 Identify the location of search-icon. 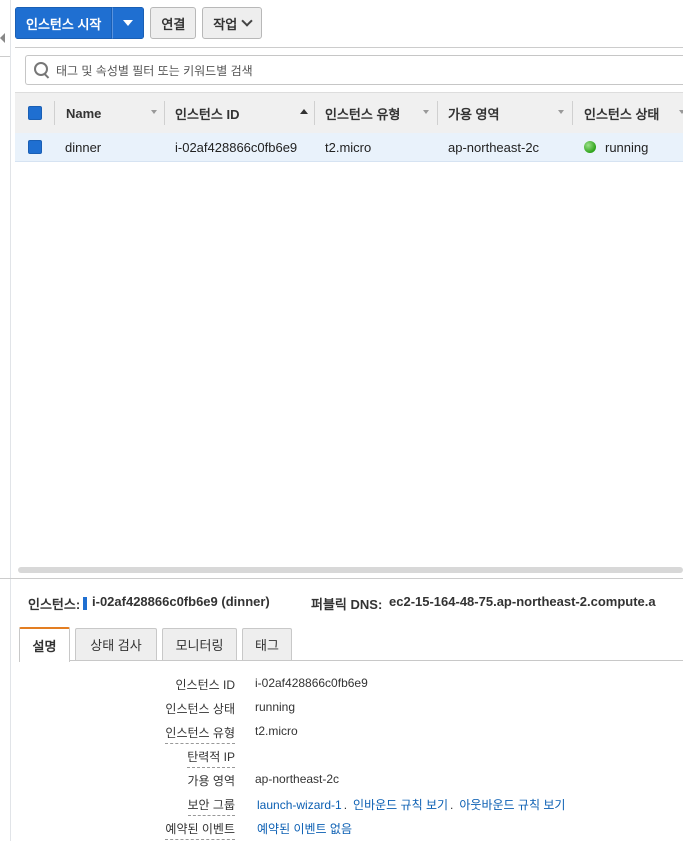
(42, 70).